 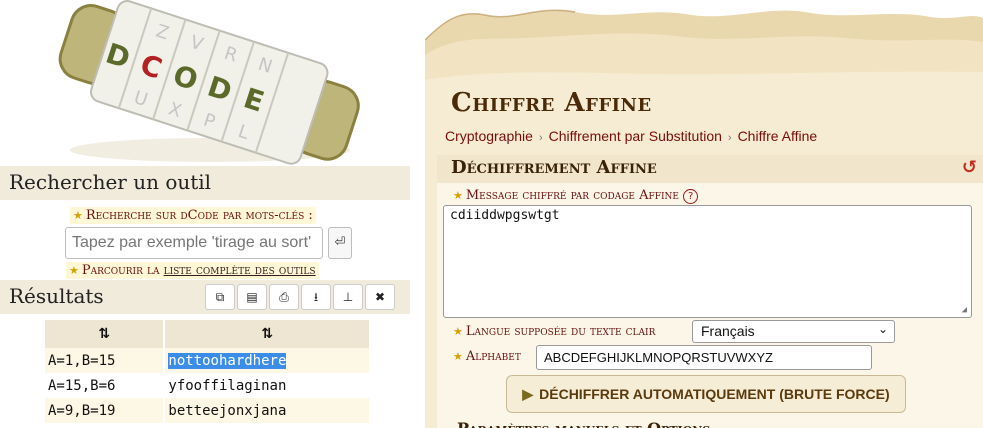 What do you see at coordinates (105, 334) in the screenshot?
I see `sort-column-key: ⇅` at bounding box center [105, 334].